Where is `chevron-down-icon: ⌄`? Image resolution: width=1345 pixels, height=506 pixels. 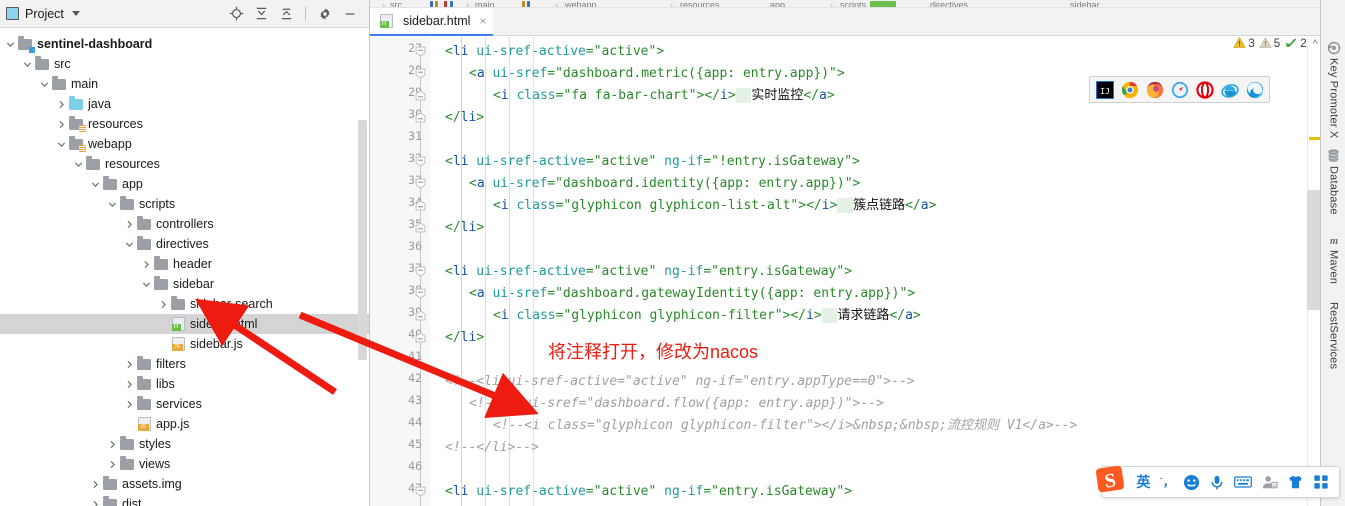 chevron-down-icon: ⌄ is located at coordinates (1330, 44).